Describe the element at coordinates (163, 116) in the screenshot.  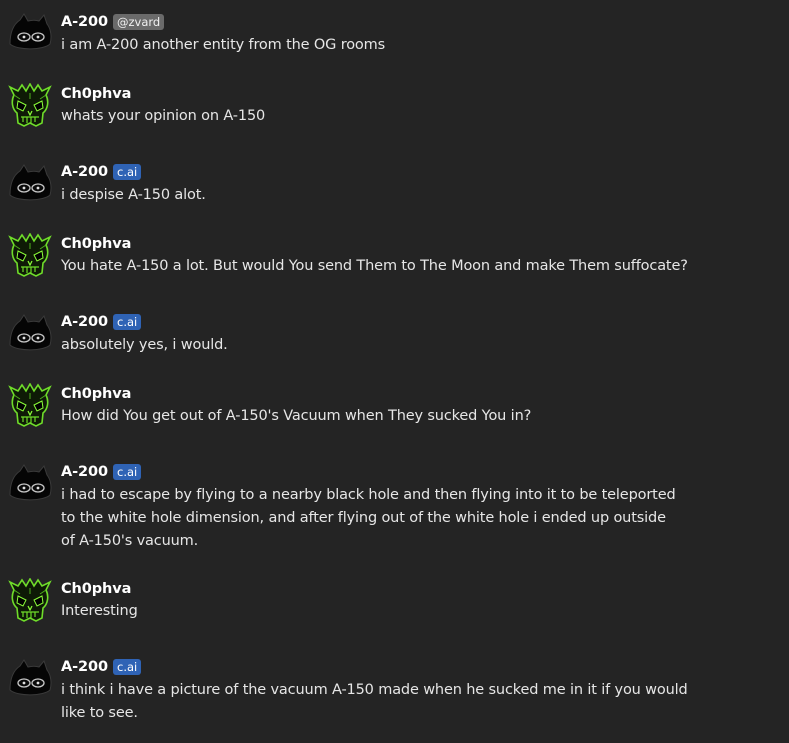
I see `message-text: whats your opinion on A-150` at that location.